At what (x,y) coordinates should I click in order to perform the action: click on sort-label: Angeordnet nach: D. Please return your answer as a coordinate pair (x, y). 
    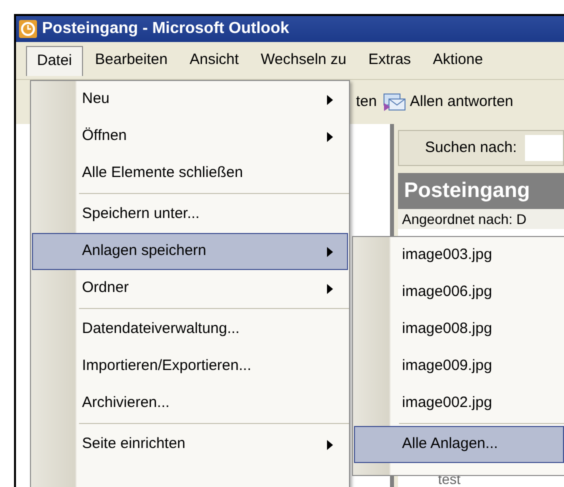
    Looking at the image, I should click on (464, 219).